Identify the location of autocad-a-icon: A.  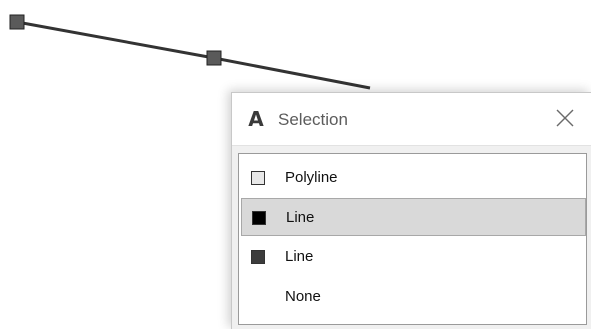
(256, 119).